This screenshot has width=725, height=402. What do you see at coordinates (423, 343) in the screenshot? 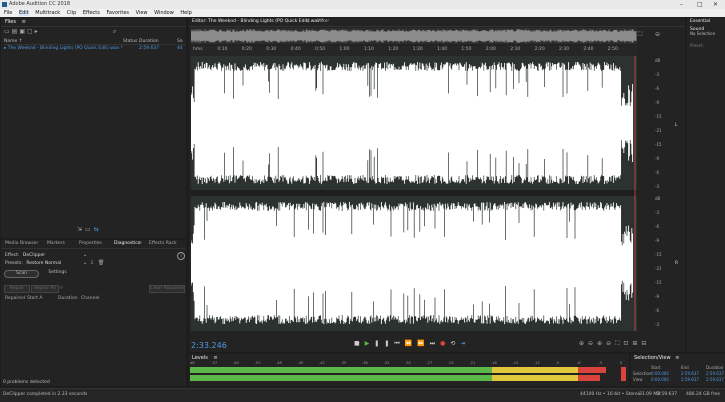
I see `fast-forward-icon: ⏩` at bounding box center [423, 343].